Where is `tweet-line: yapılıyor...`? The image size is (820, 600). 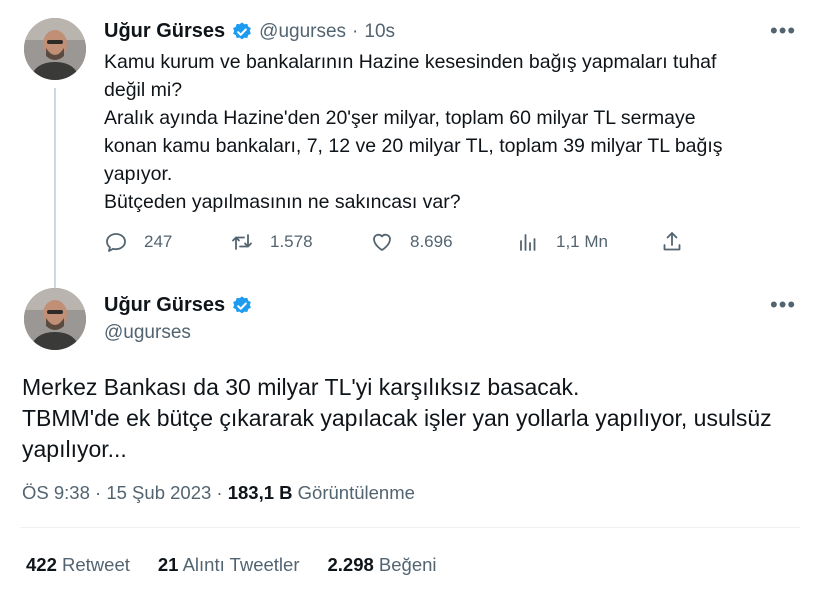 tweet-line: yapılıyor... is located at coordinates (74, 449).